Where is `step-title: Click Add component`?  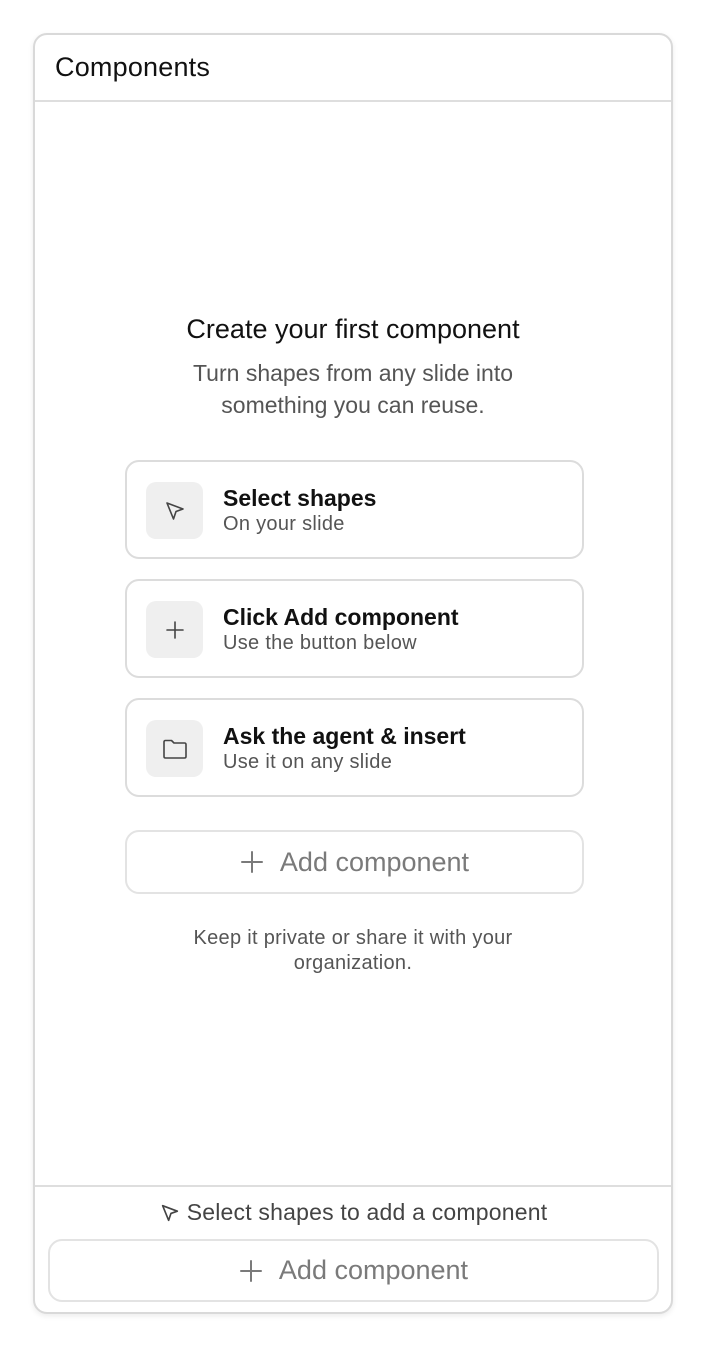
step-title: Click Add component is located at coordinates (341, 617).